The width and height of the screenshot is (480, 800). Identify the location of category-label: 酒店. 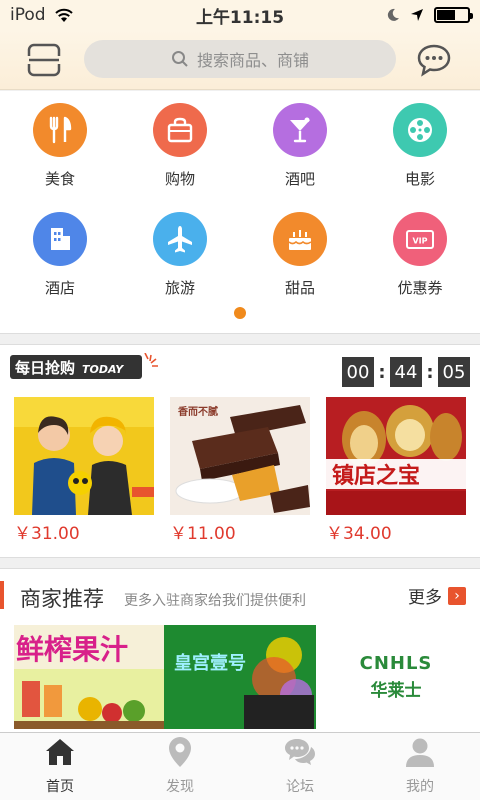
(59, 288).